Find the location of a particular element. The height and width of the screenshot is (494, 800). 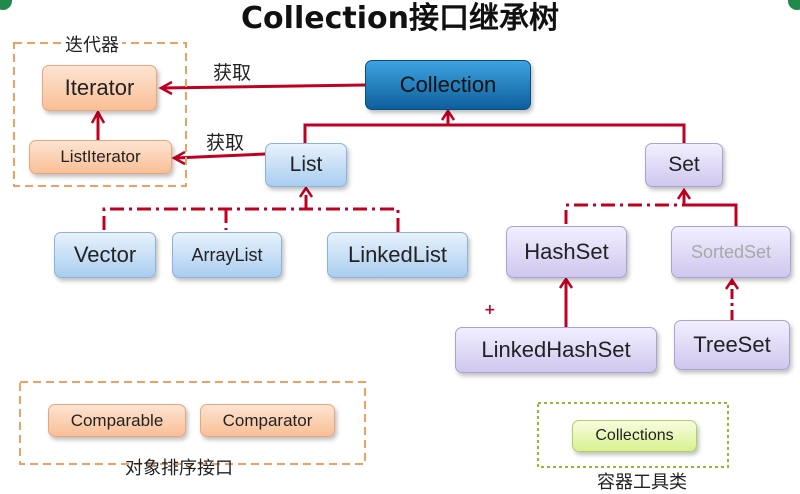

node-list-iterator: ListIterator is located at coordinates (100, 157).